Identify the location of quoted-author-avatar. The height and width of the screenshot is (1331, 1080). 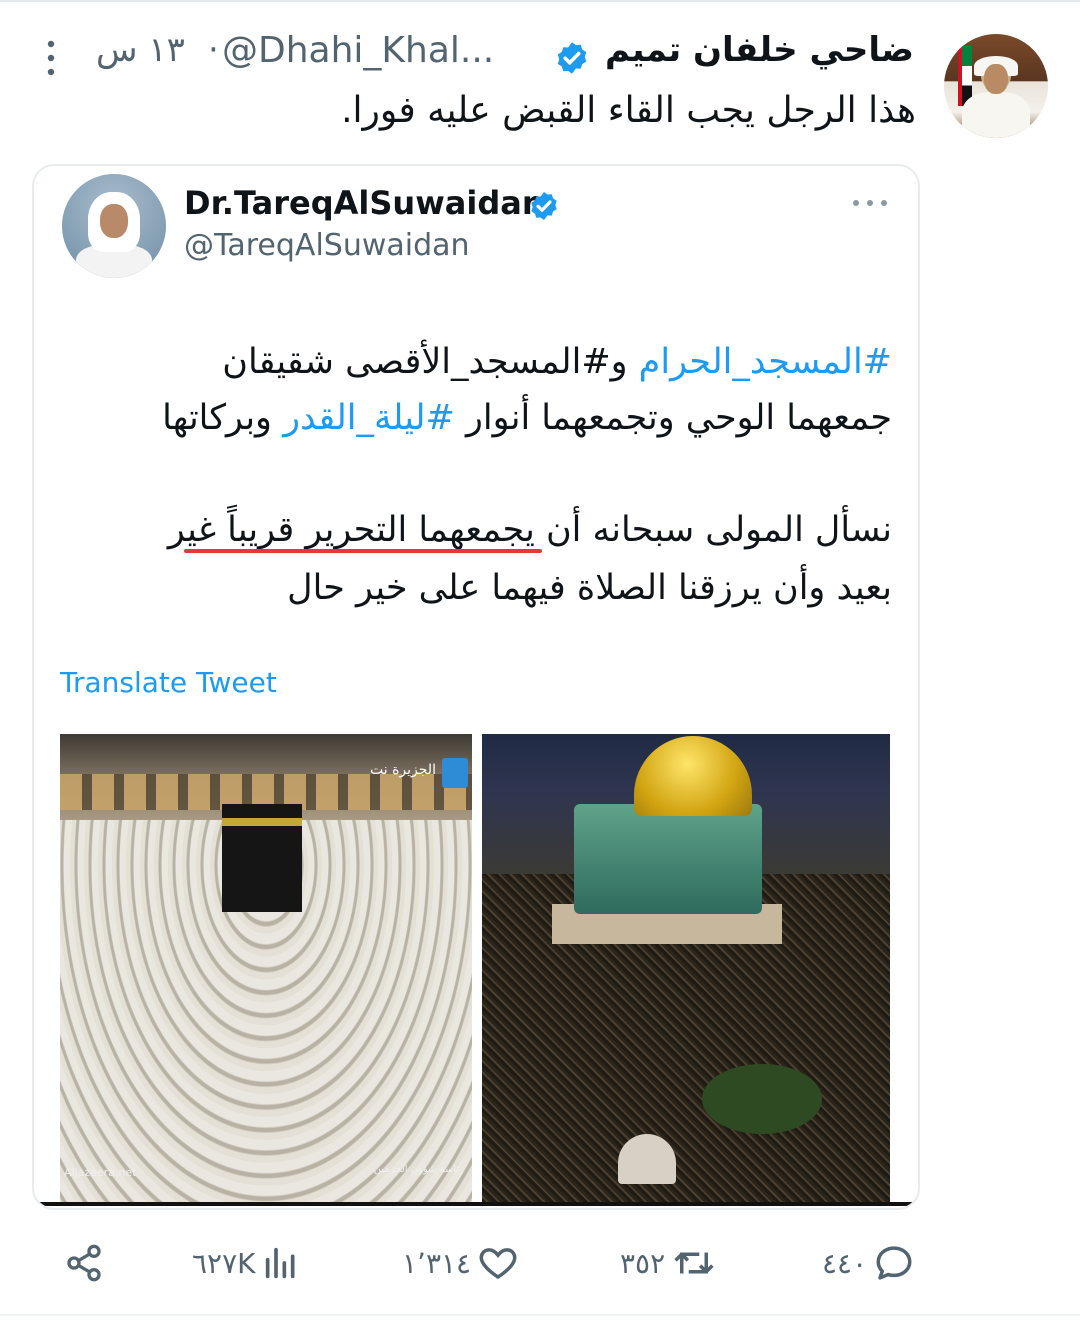
(114, 226).